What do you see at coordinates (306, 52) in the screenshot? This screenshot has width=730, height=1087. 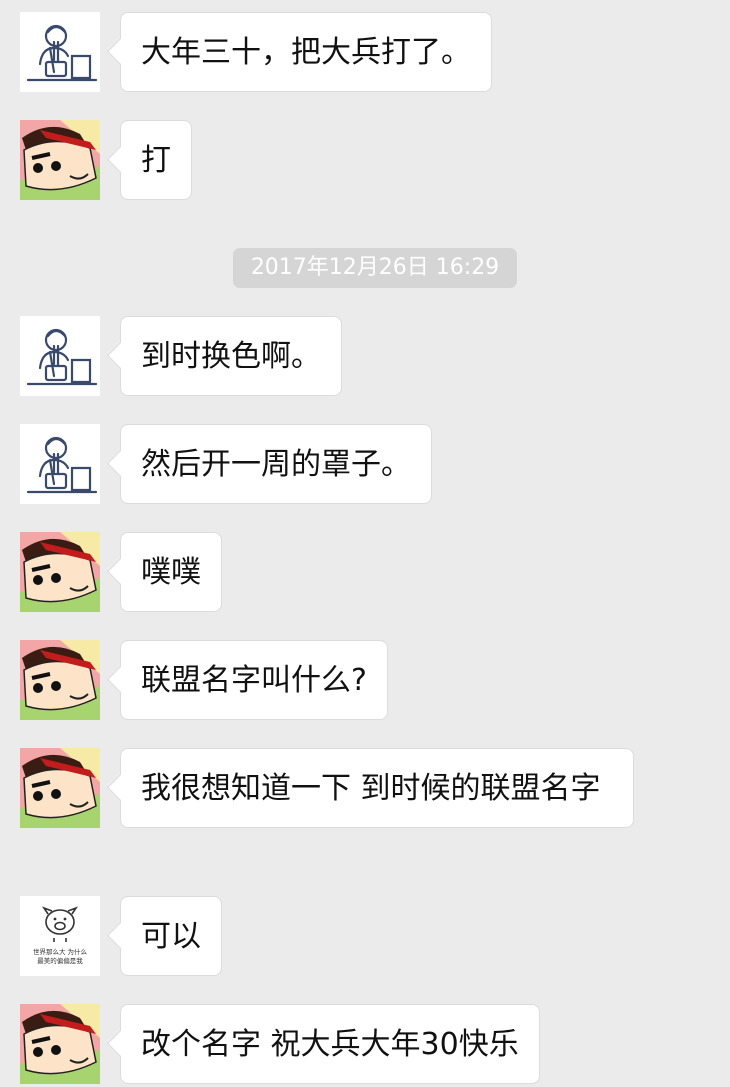 I see `message-bubble: 大年三十，把大兵打了。` at bounding box center [306, 52].